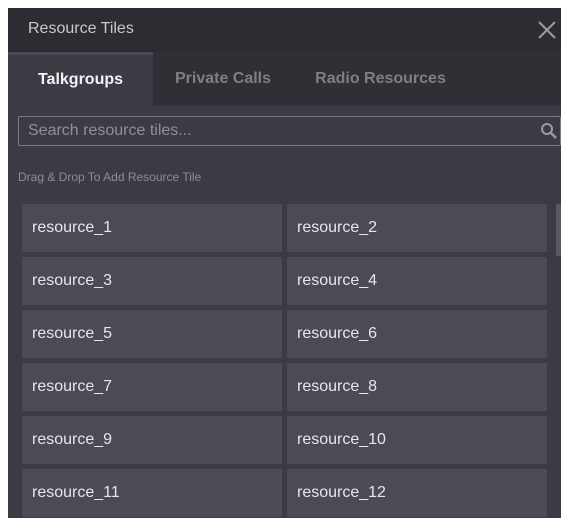 Image resolution: width=561 pixels, height=523 pixels. I want to click on tile-scrollbar, so click(558, 359).